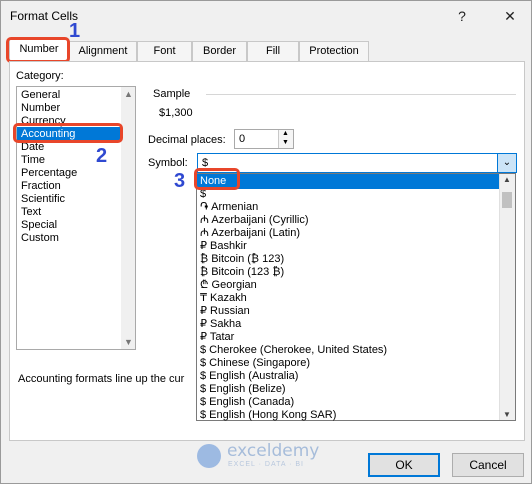  Describe the element at coordinates (31, 212) in the screenshot. I see `category-item-text: Text` at that location.